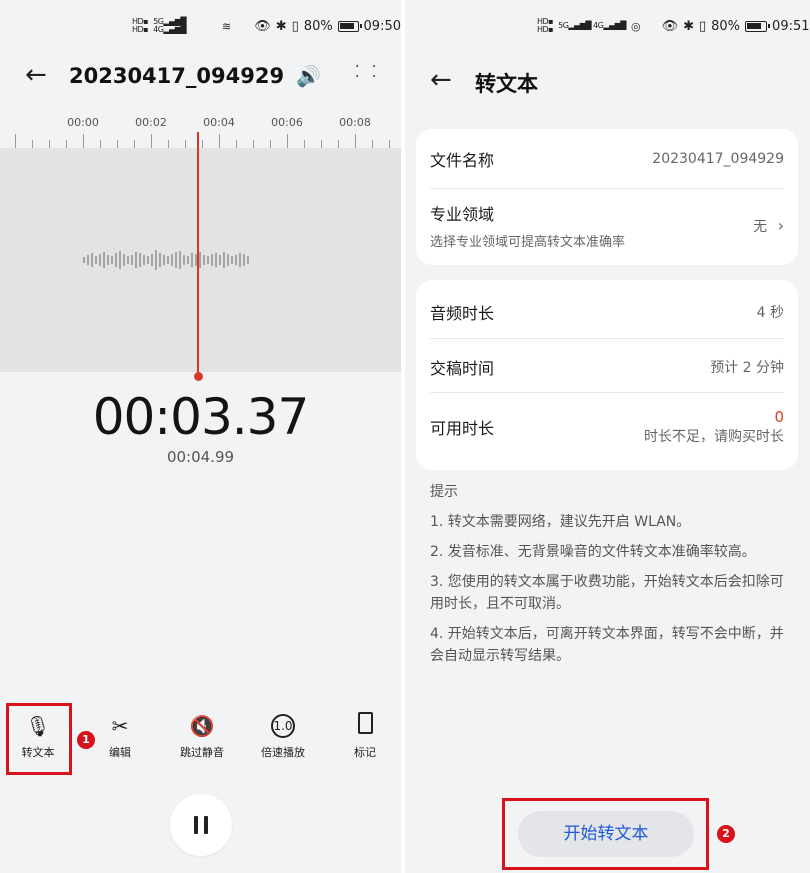 This screenshot has height=873, width=810. I want to click on current-time: 00:03.37, so click(201, 417).